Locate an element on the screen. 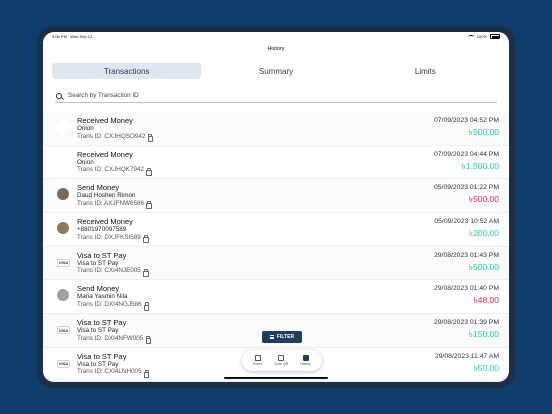 The height and width of the screenshot is (414, 552). transaction-id: Trans ID: AXJFNW6586 is located at coordinates (110, 203).